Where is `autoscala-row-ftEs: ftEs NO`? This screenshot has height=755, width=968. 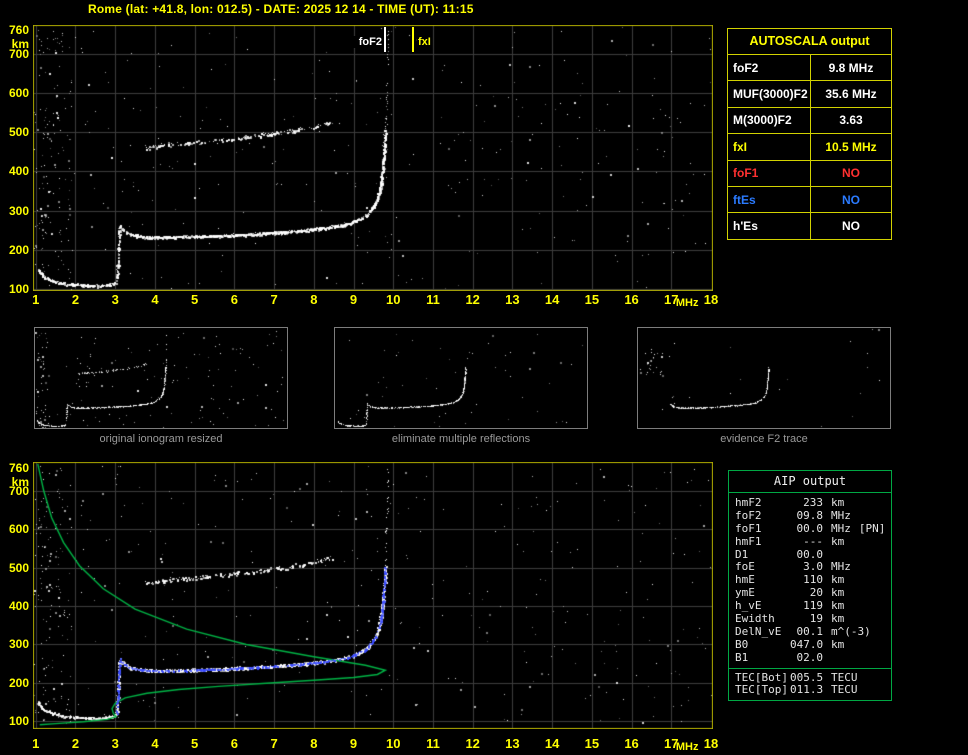
autoscala-row-ftEs: ftEs NO is located at coordinates (809, 200).